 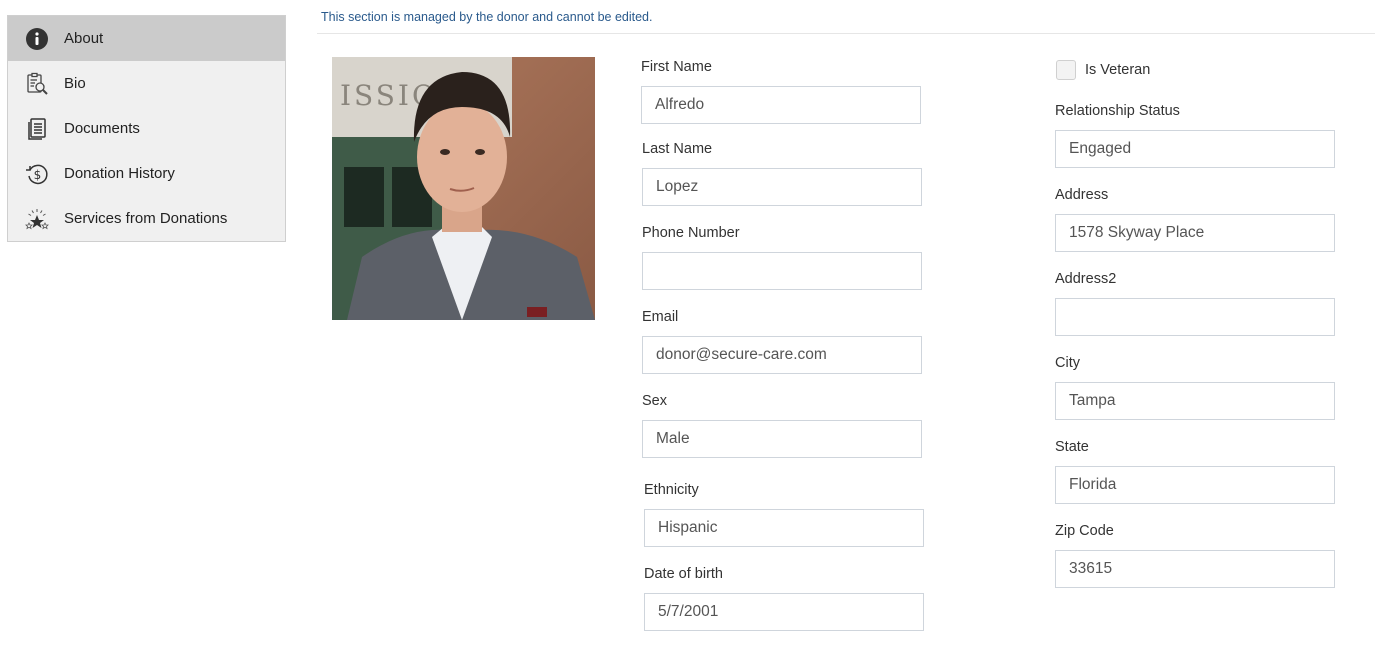 I want to click on sidebar-item-label: Services from Donations, so click(x=146, y=218).